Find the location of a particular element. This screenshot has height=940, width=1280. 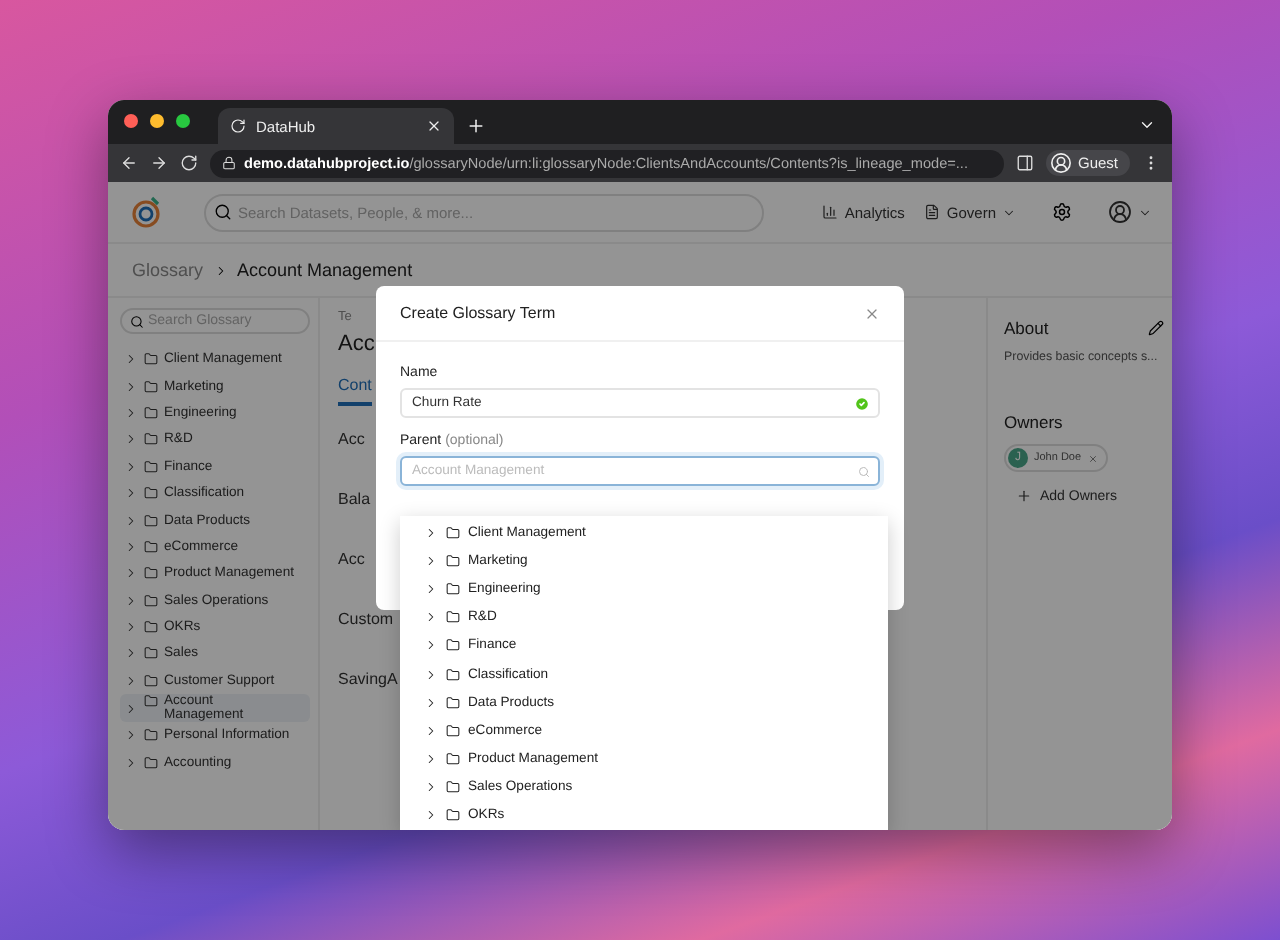

back-icon is located at coordinates (129, 163).